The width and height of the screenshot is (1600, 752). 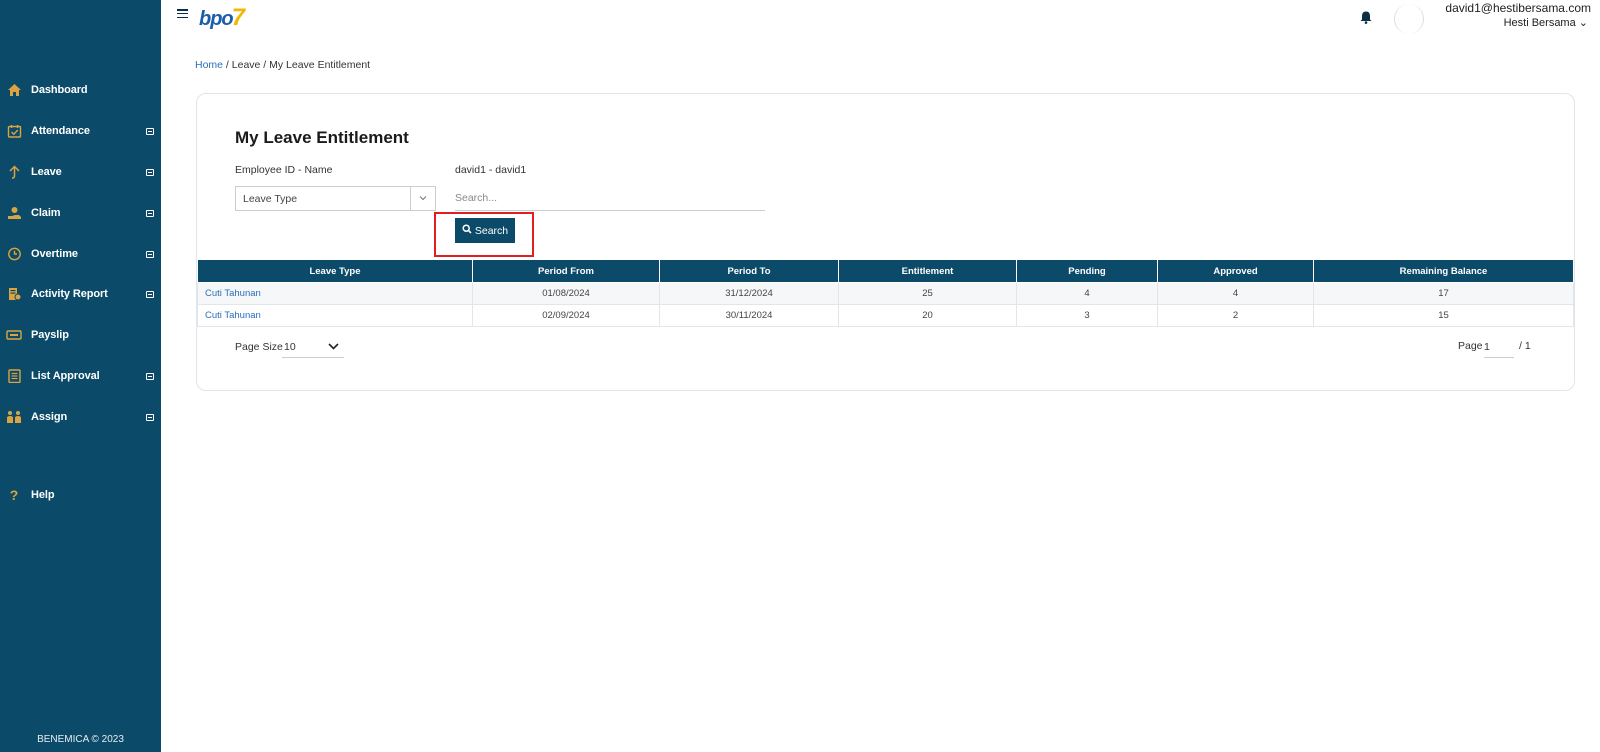 What do you see at coordinates (43, 495) in the screenshot?
I see `sidebar-item-label: Help` at bounding box center [43, 495].